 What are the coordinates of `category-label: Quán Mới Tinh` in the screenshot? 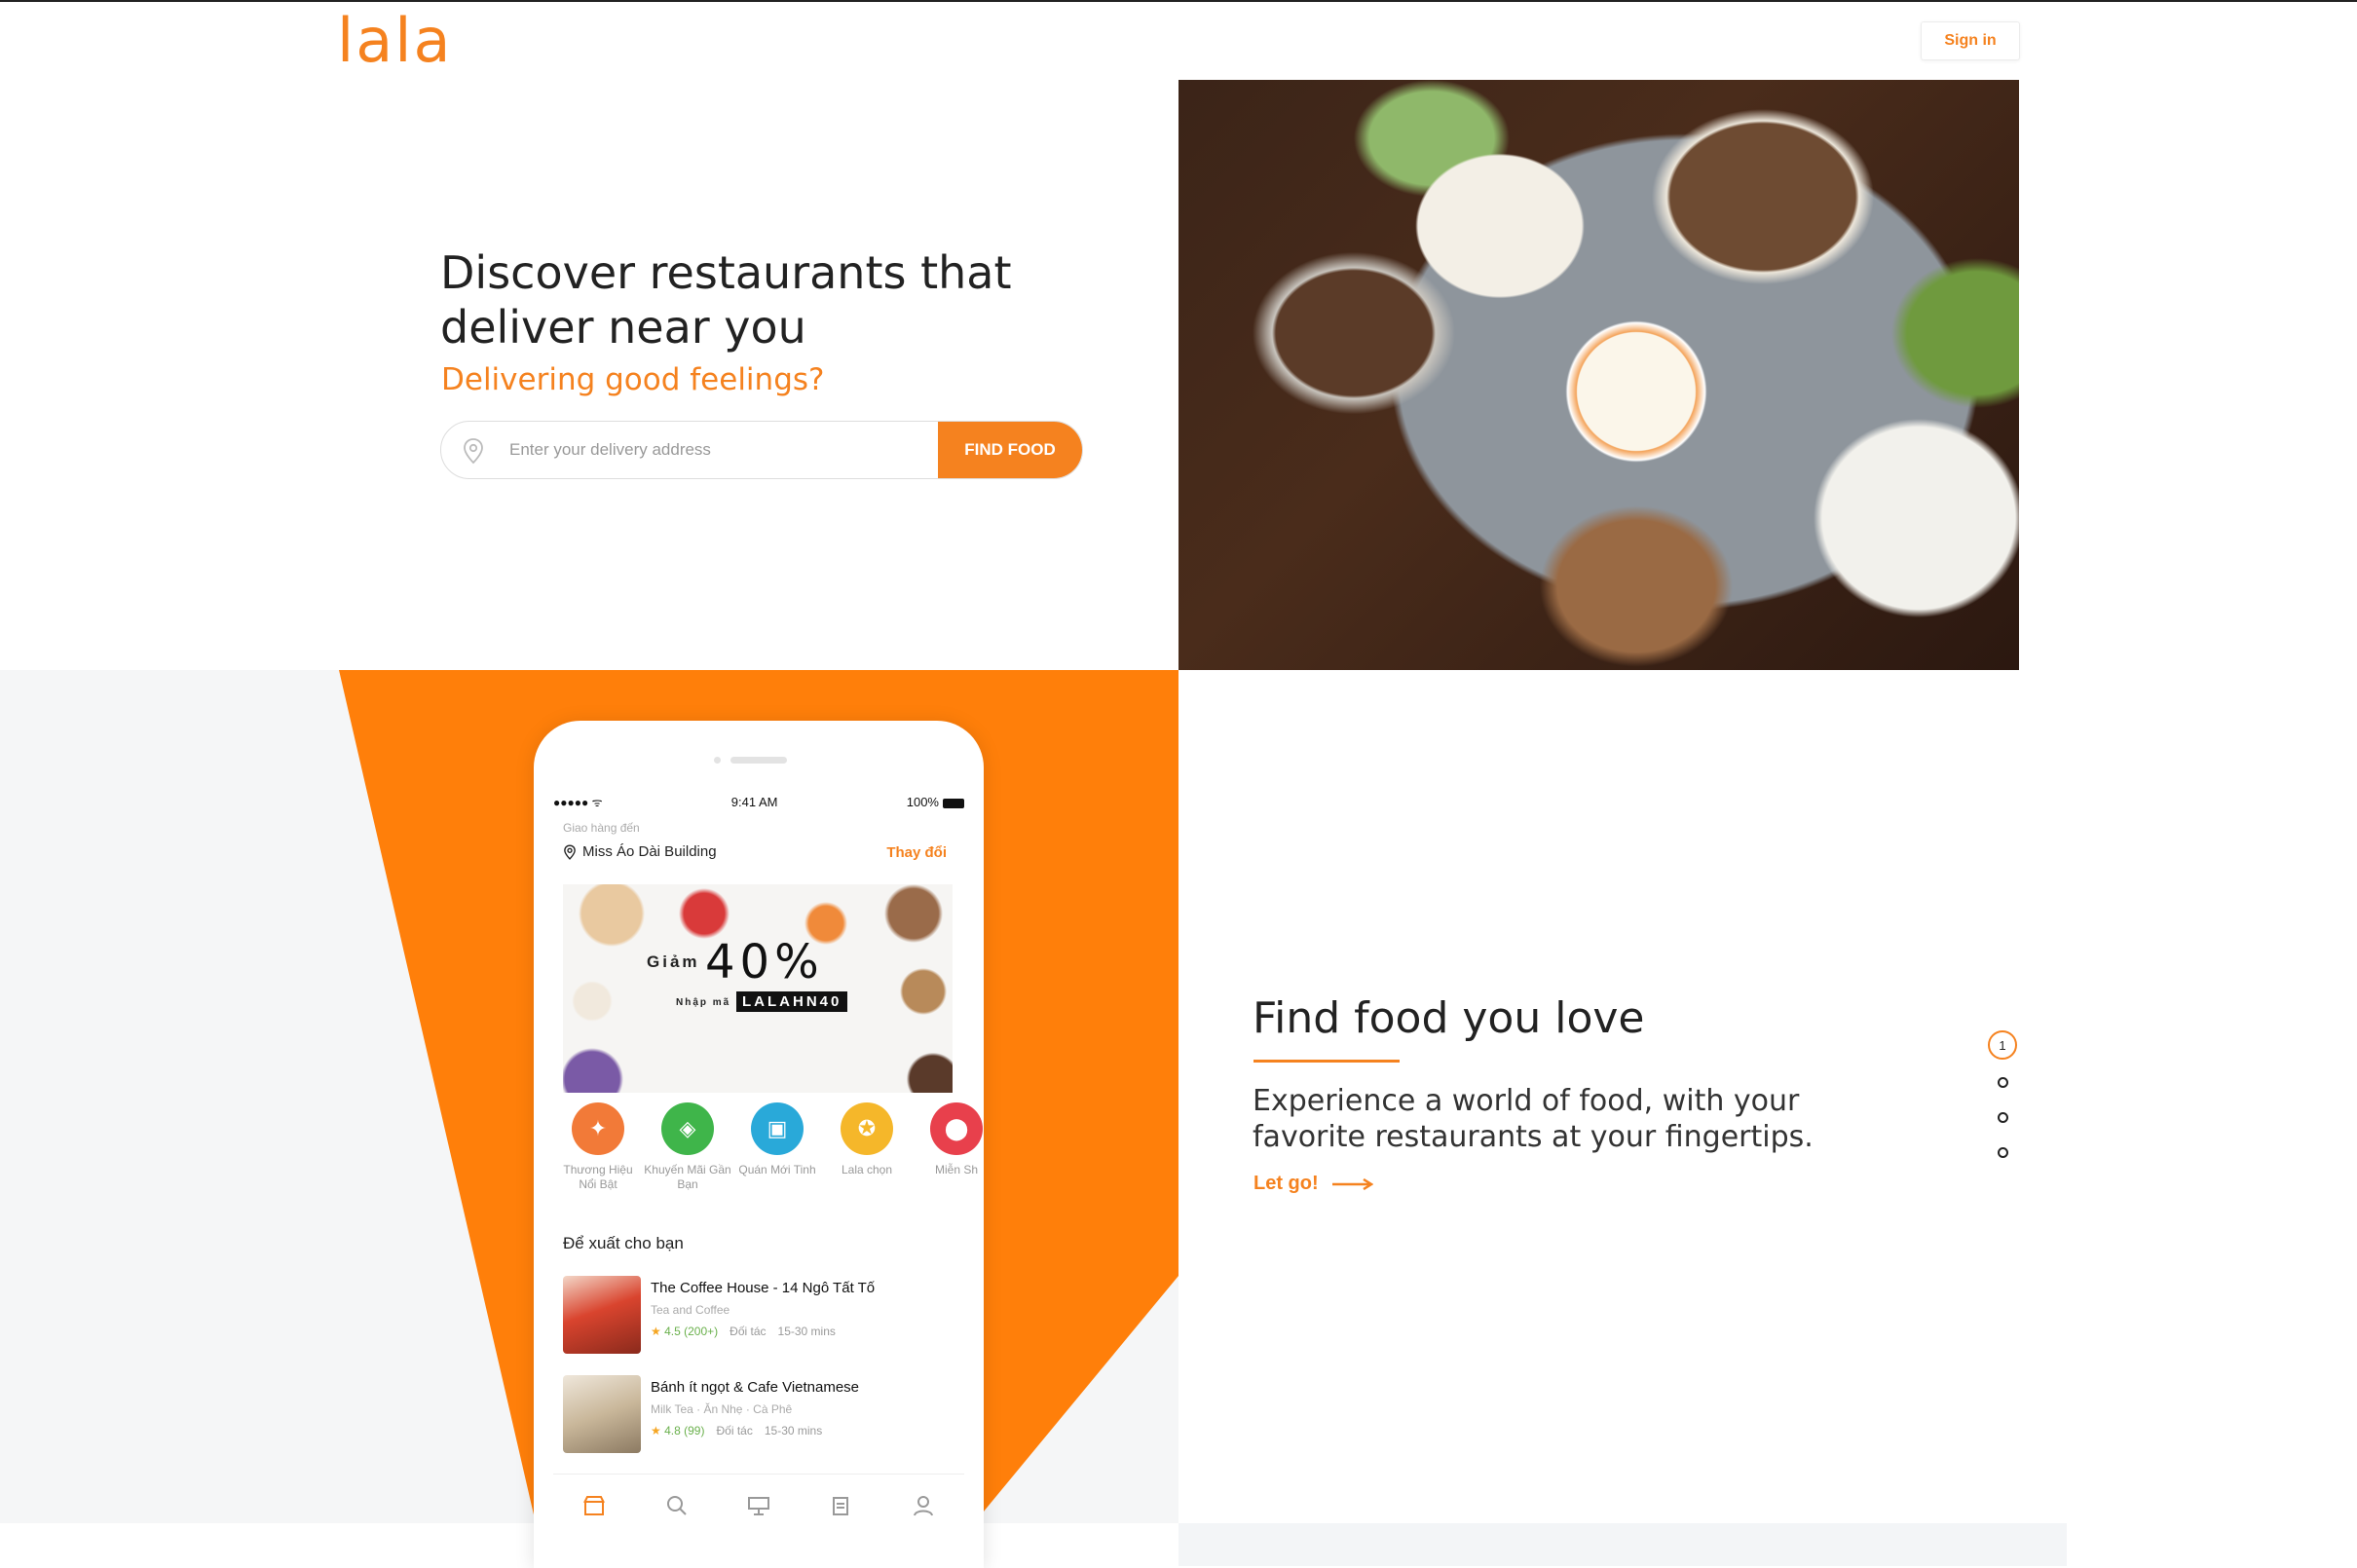 It's located at (777, 1169).